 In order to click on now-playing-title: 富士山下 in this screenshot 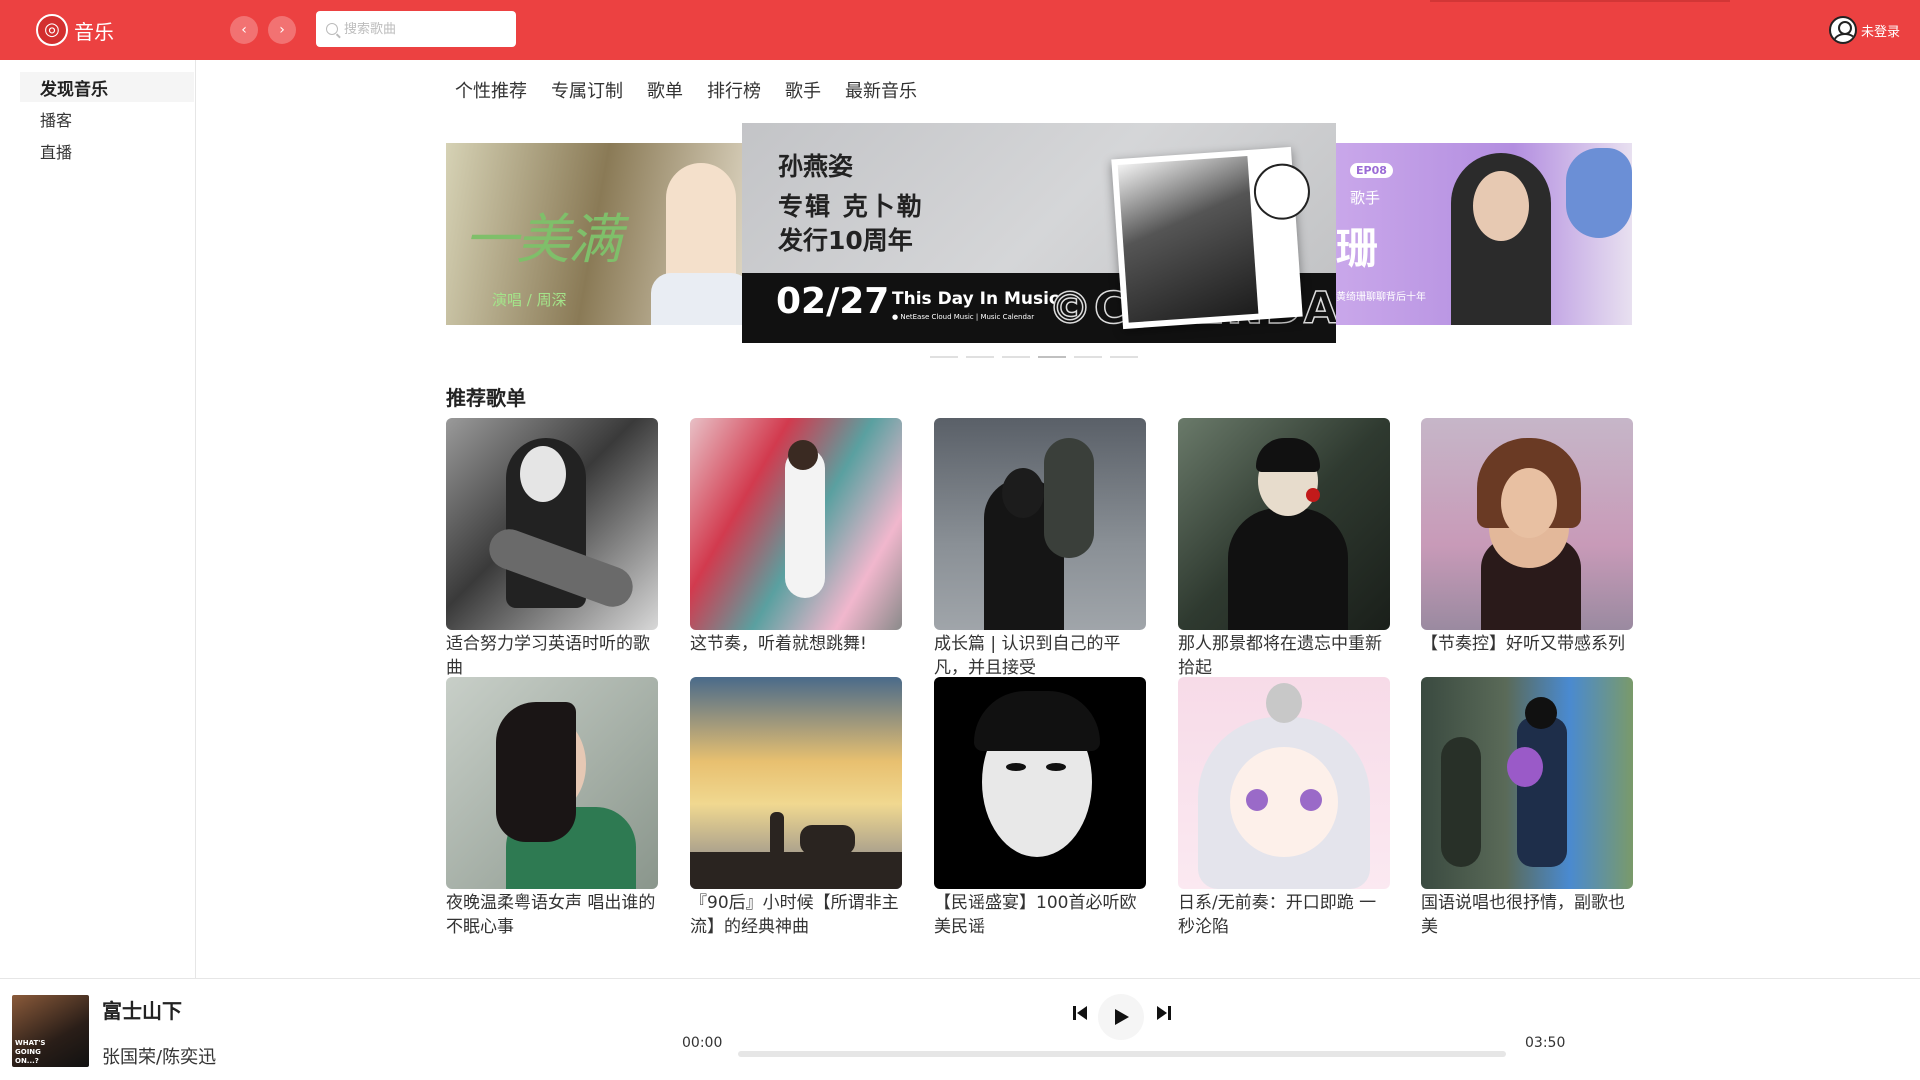, I will do `click(142, 1009)`.